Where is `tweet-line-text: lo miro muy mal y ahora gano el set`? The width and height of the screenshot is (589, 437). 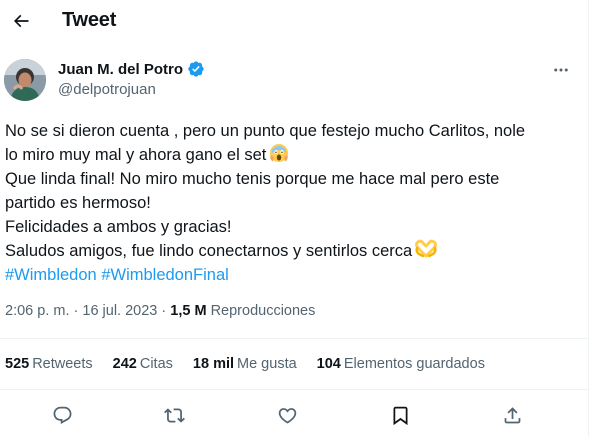
tweet-line-text: lo miro muy mal y ahora gano el set is located at coordinates (136, 155).